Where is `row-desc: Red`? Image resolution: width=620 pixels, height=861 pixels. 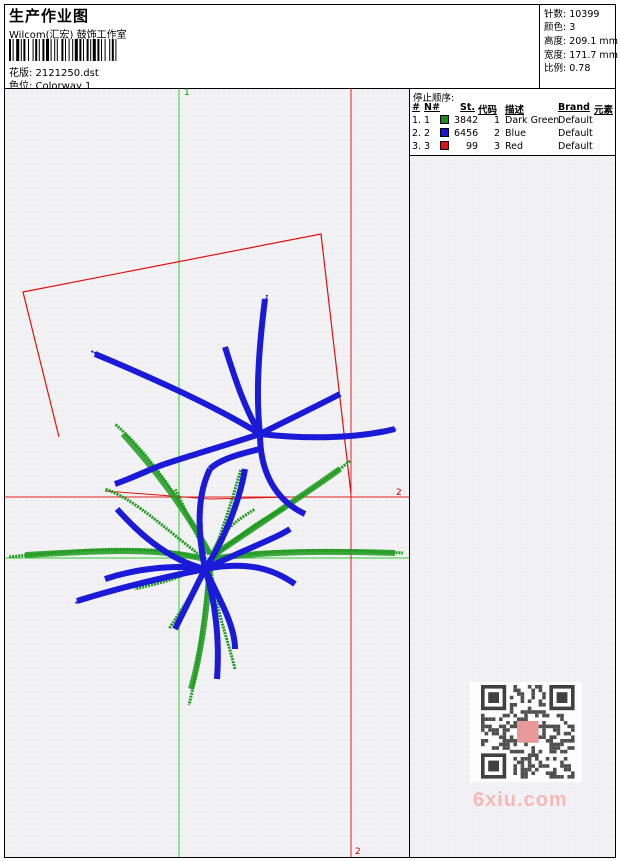 row-desc: Red is located at coordinates (514, 146).